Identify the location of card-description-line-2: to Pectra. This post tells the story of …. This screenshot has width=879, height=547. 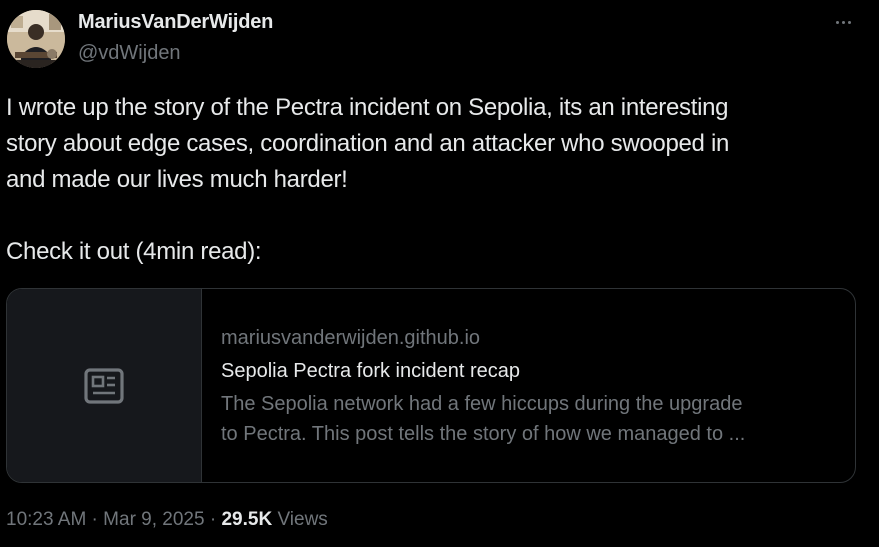
(483, 434).